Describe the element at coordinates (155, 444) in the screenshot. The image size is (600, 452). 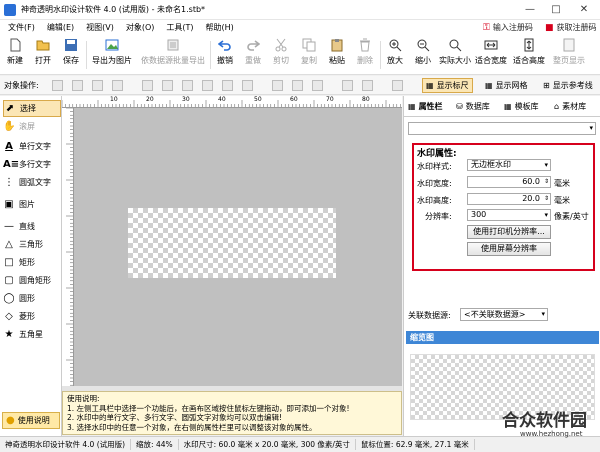
I see `status-zoom: 缩放: 44%` at that location.